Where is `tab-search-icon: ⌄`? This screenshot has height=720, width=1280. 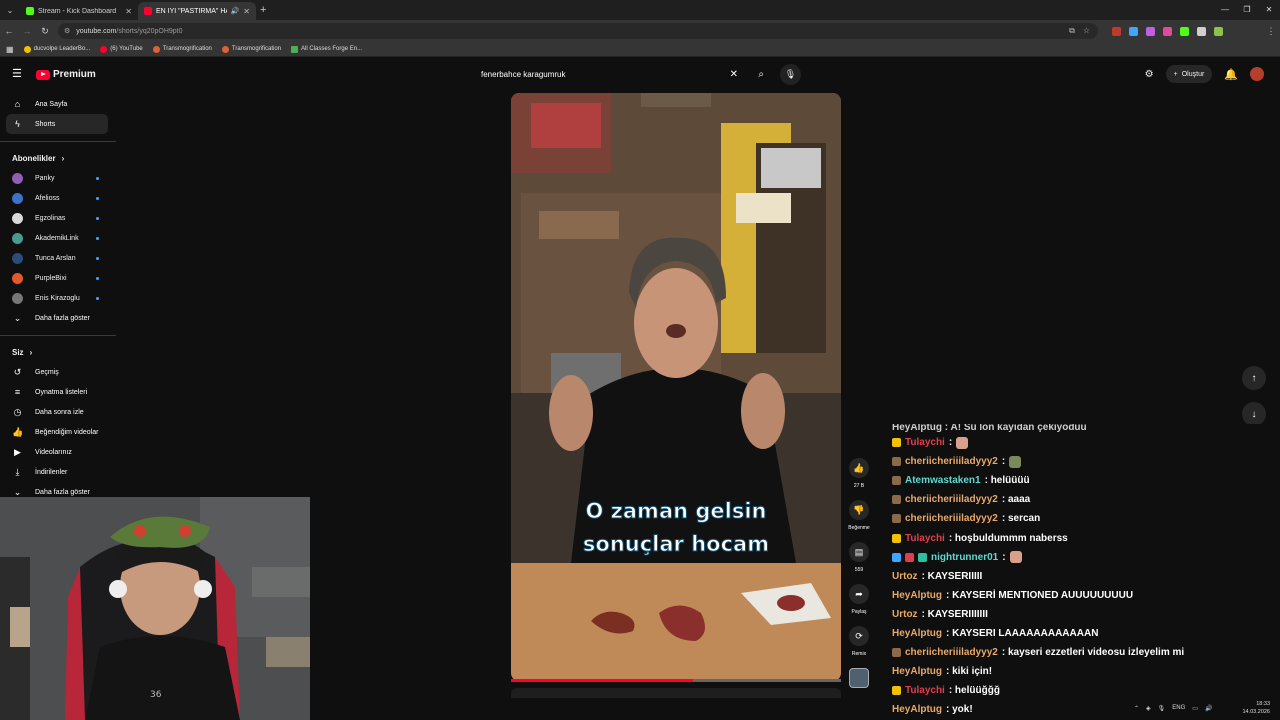
tab-search-icon: ⌄ is located at coordinates (10, 10).